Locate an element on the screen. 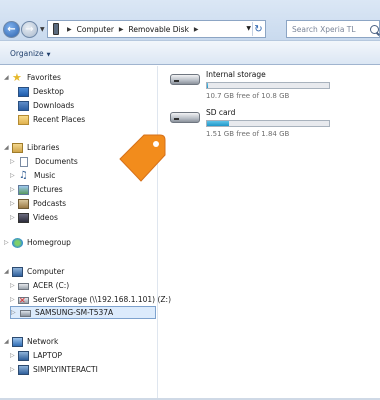  recent-places-icon is located at coordinates (23, 119).